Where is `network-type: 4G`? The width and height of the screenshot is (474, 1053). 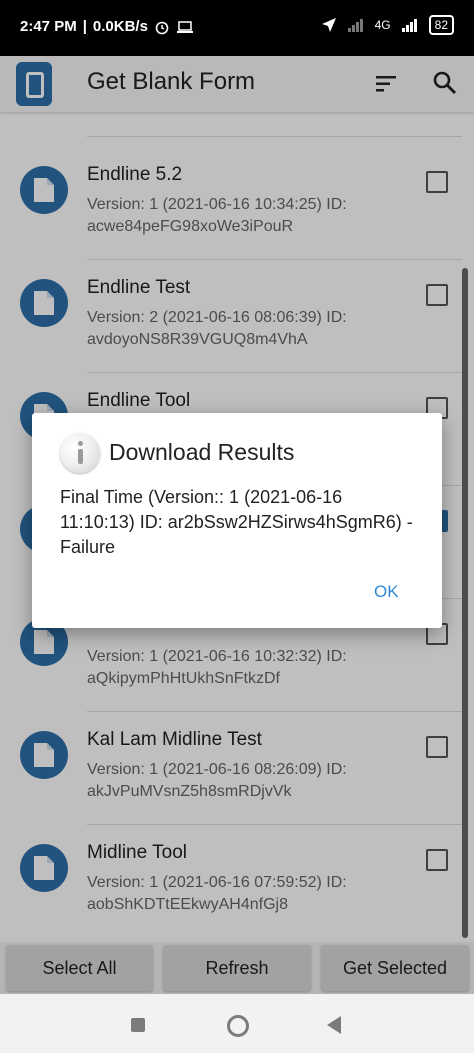
network-type: 4G is located at coordinates (382, 25).